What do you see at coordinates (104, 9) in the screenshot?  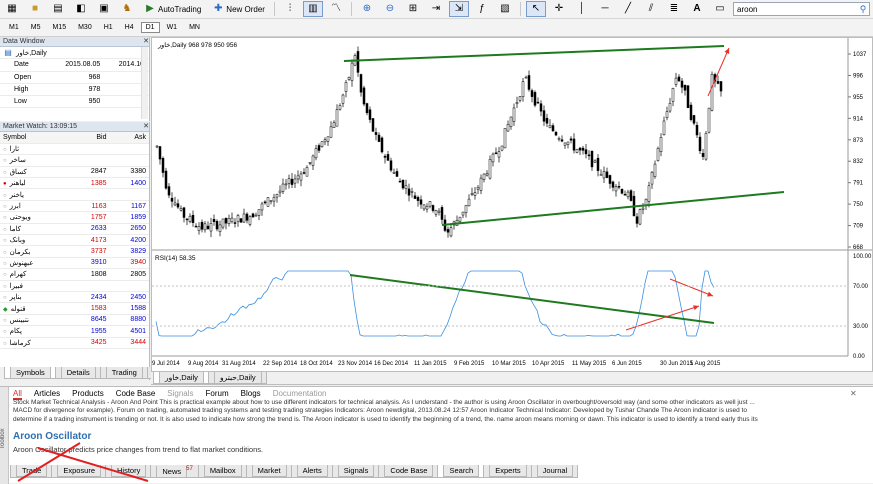 I see `tester-button: ▣` at bounding box center [104, 9].